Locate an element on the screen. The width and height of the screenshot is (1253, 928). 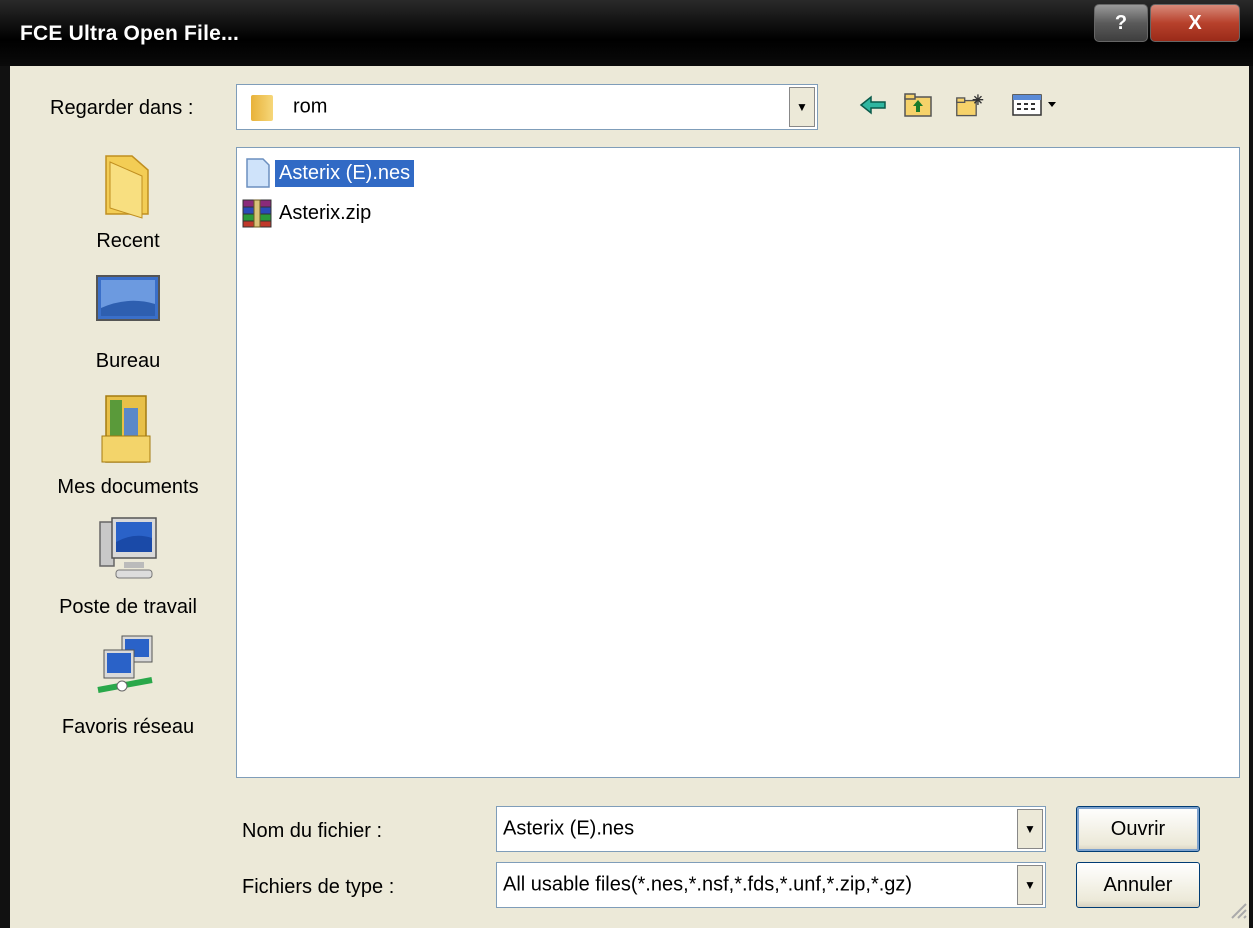
lookin-dropdown: rom ▼ is located at coordinates (527, 107).